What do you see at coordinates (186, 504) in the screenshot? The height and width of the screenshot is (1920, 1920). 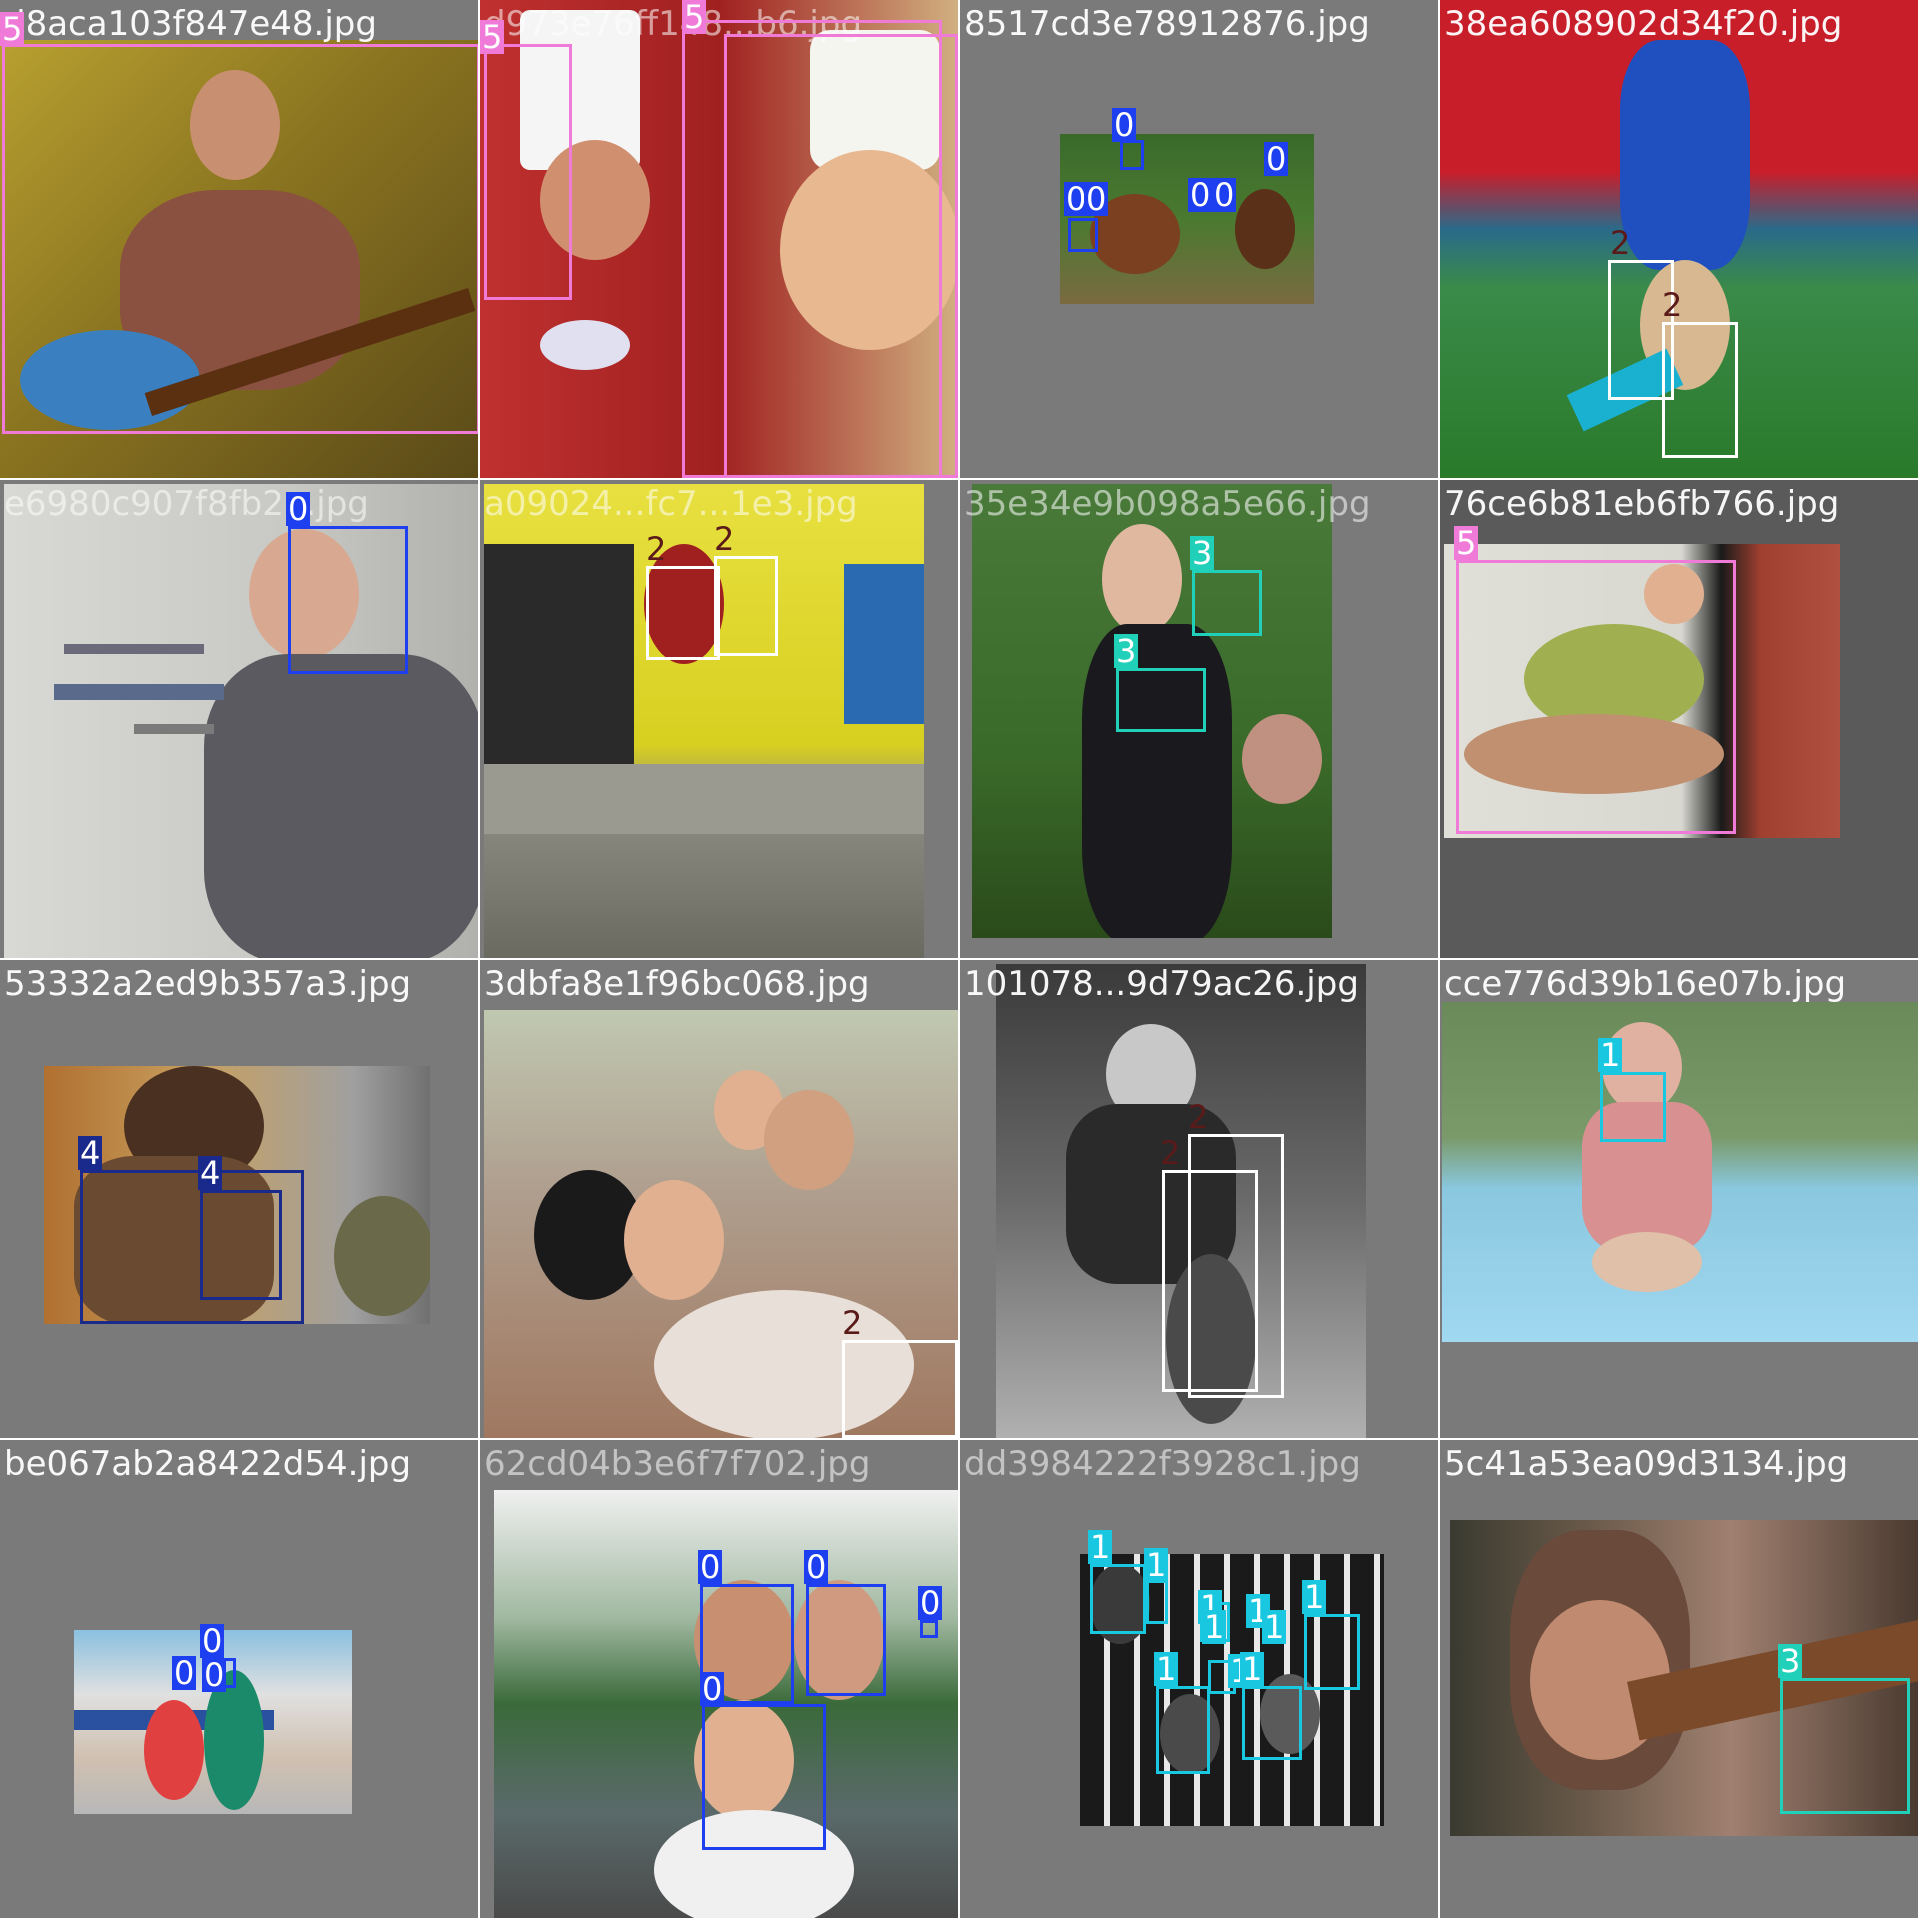 I see `filename-label: e6980c907f8fb2...jpg` at bounding box center [186, 504].